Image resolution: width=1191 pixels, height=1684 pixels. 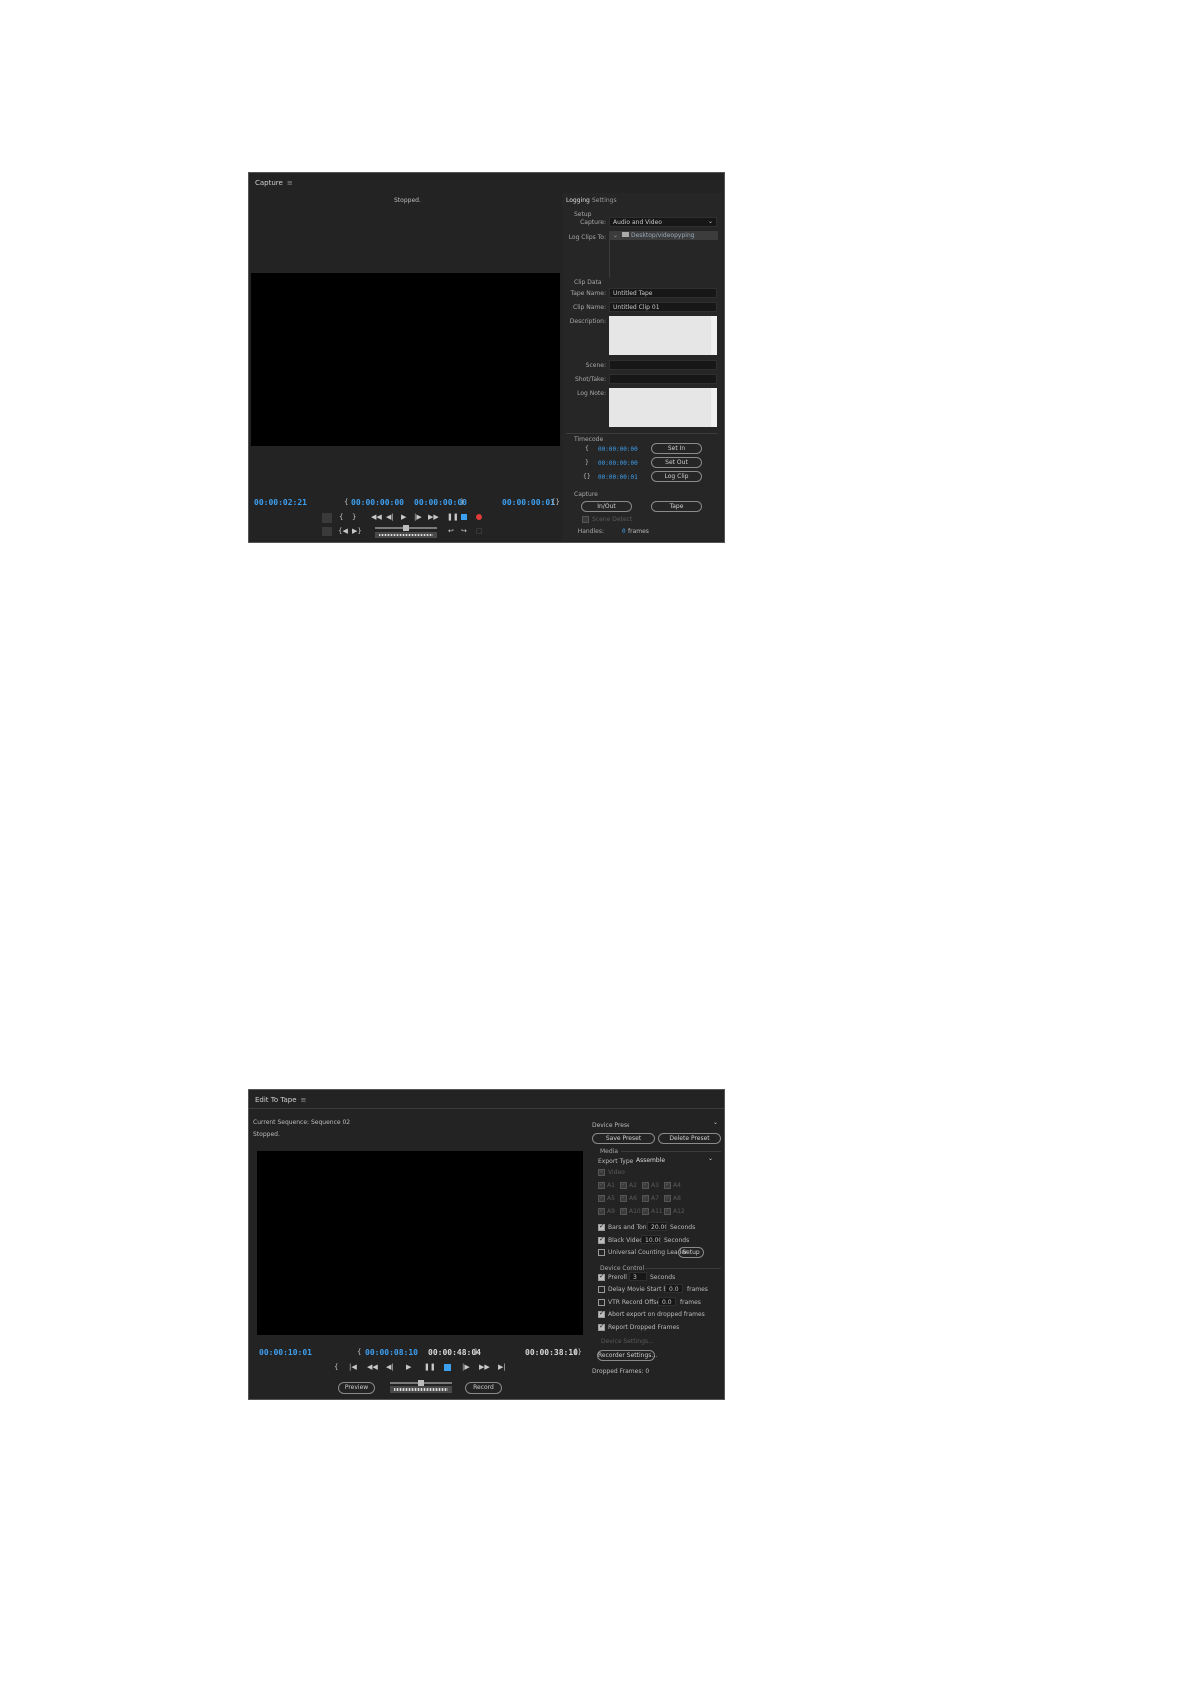 I want to click on export-type-label: Export Type:, so click(x=617, y=1161).